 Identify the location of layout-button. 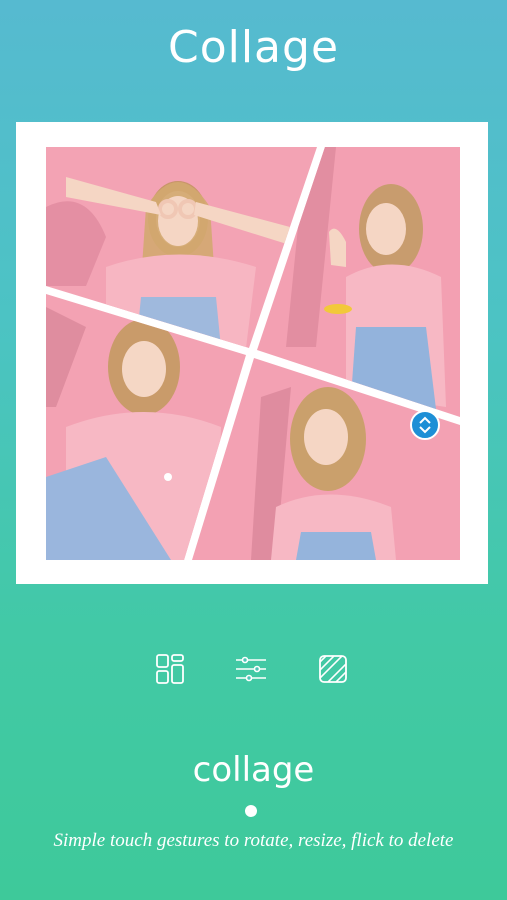
(170, 669).